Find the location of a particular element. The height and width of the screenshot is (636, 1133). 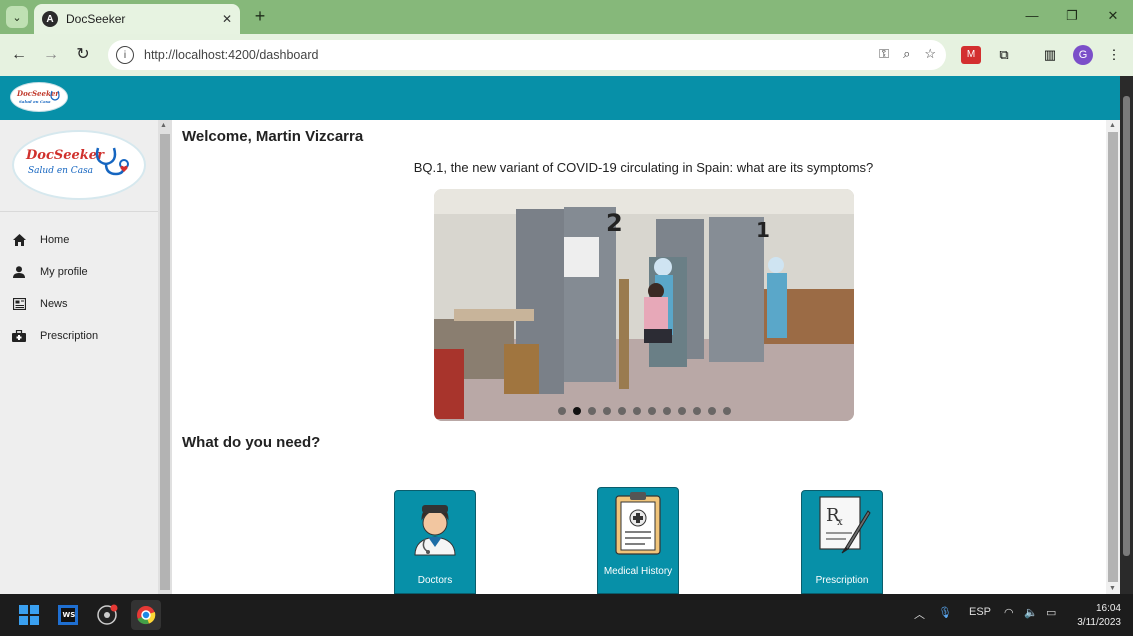

battery-icon: ▭ is located at coordinates (1051, 612).